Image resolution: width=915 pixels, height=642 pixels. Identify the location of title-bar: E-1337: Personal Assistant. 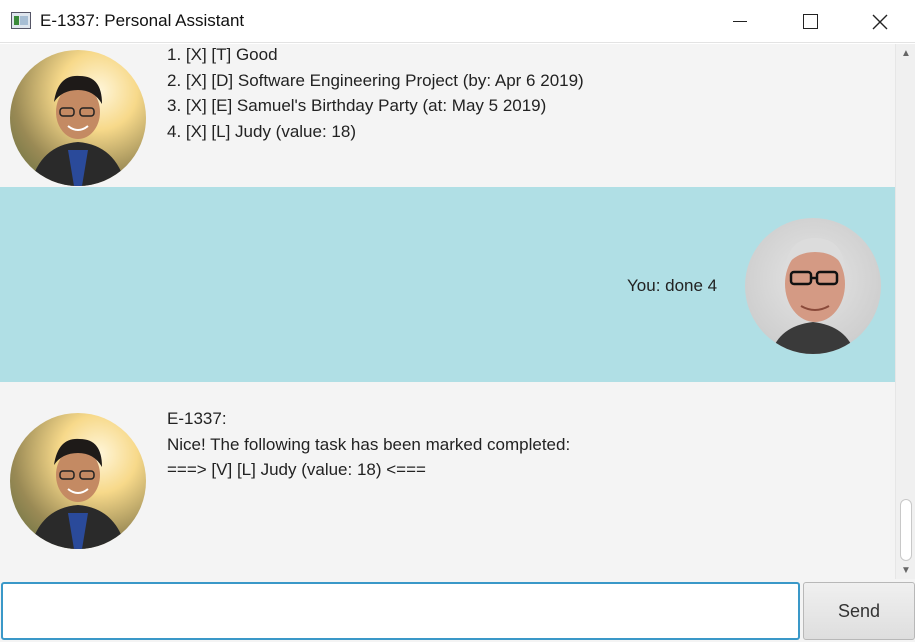
(457, 21).